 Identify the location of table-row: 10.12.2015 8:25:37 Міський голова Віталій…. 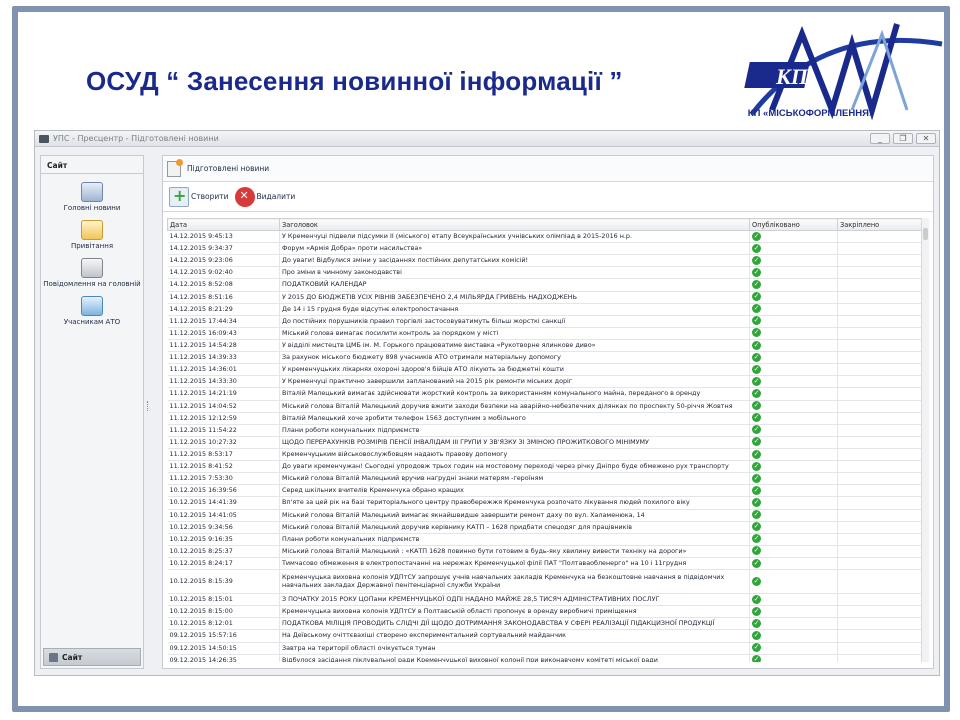
(546, 551).